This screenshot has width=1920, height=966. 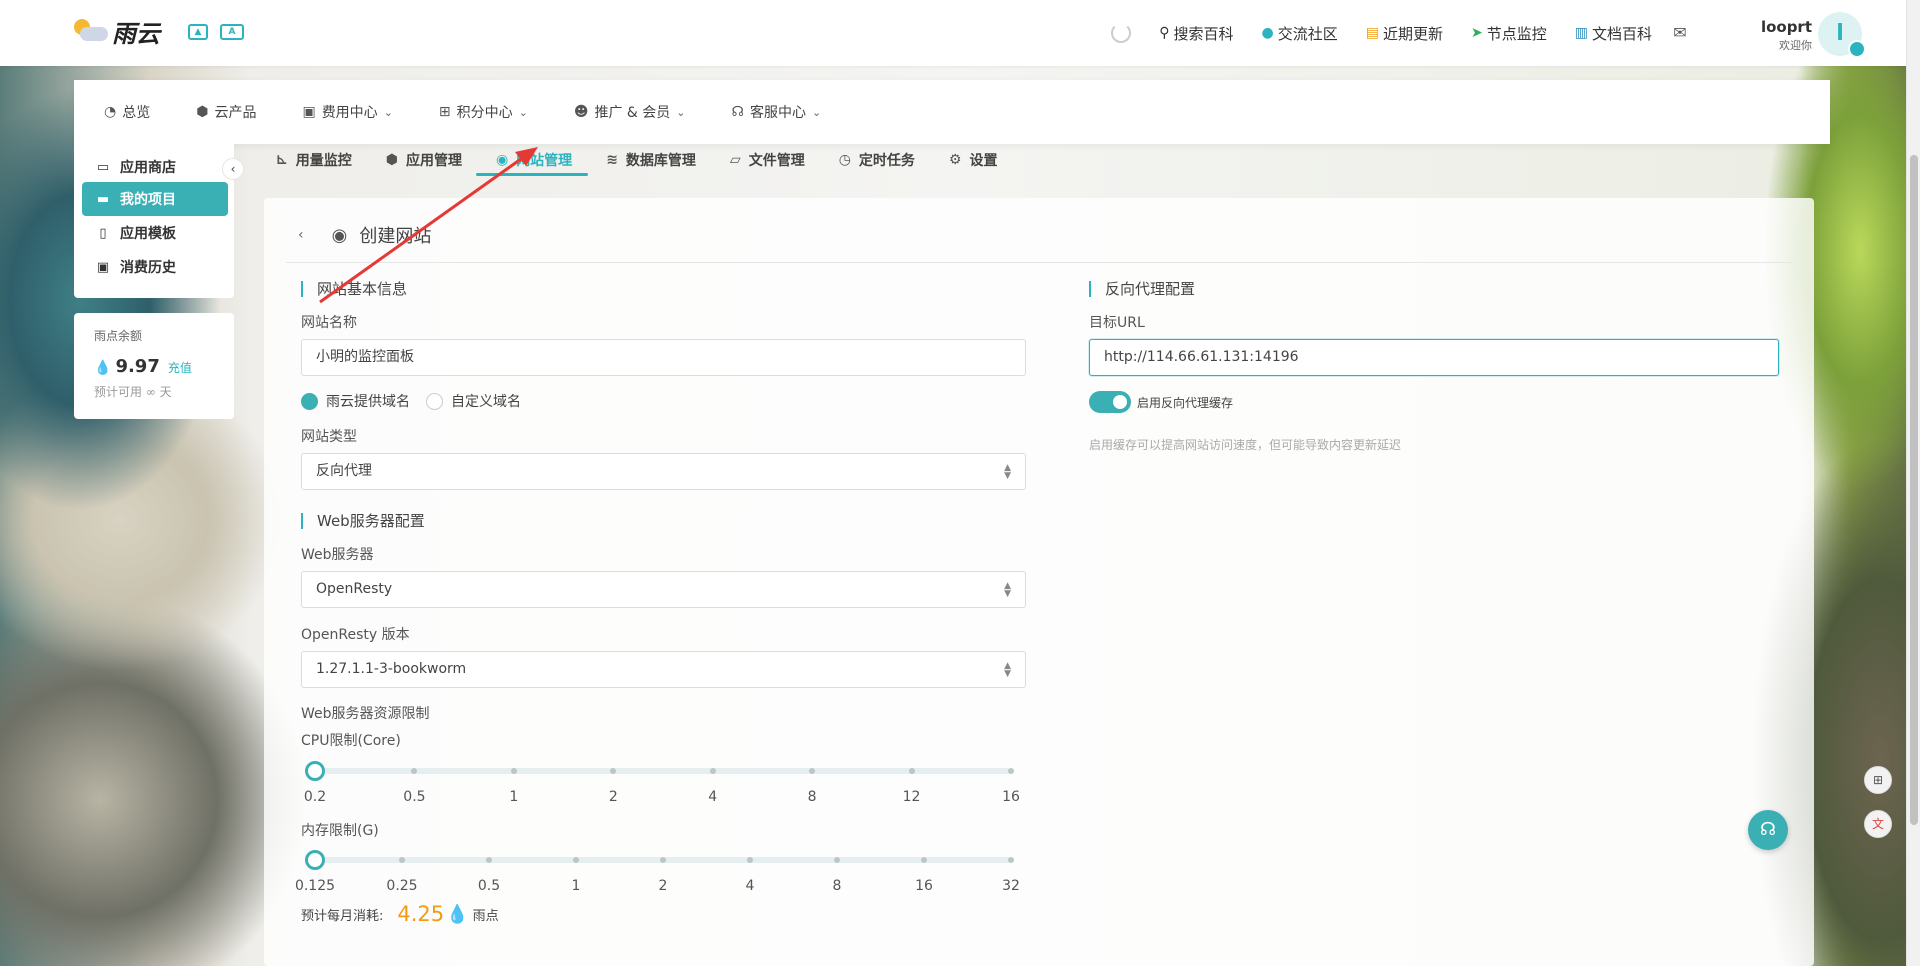 What do you see at coordinates (1786, 27) in the screenshot?
I see `user-name: looprt` at bounding box center [1786, 27].